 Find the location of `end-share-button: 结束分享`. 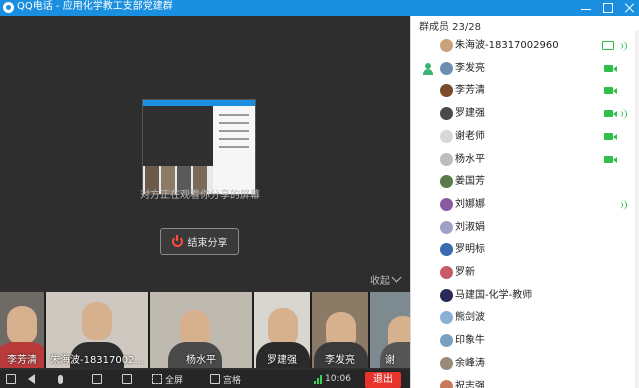

end-share-button: 结束分享 is located at coordinates (199, 241).